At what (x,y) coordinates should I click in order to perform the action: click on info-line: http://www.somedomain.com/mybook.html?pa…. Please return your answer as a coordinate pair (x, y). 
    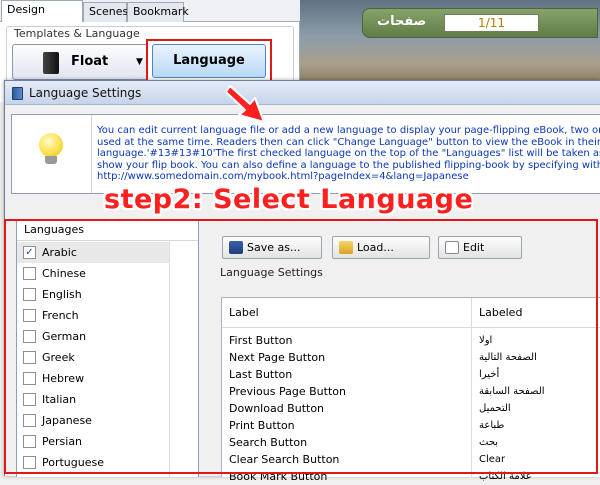
    Looking at the image, I should click on (283, 177).